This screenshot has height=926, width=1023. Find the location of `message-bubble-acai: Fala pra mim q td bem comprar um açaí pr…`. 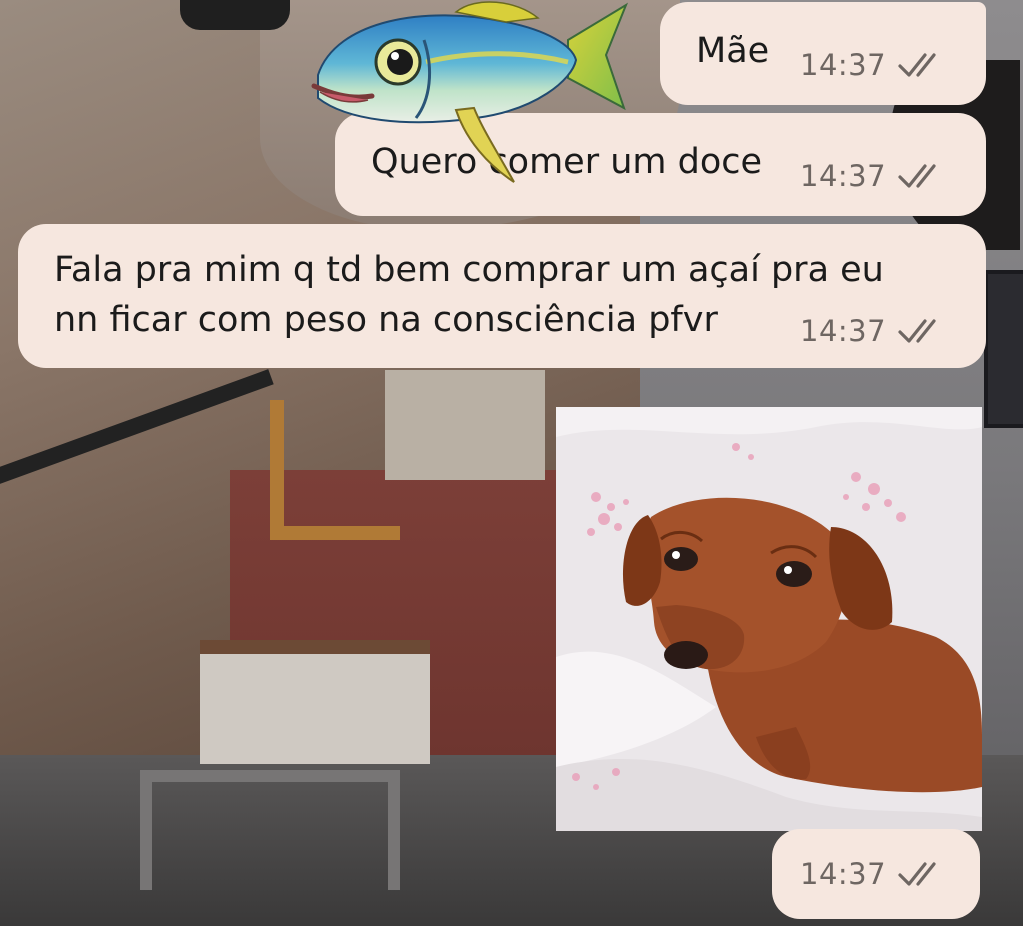

message-bubble-acai: Fala pra mim q td bem comprar um açaí pr… is located at coordinates (502, 296).